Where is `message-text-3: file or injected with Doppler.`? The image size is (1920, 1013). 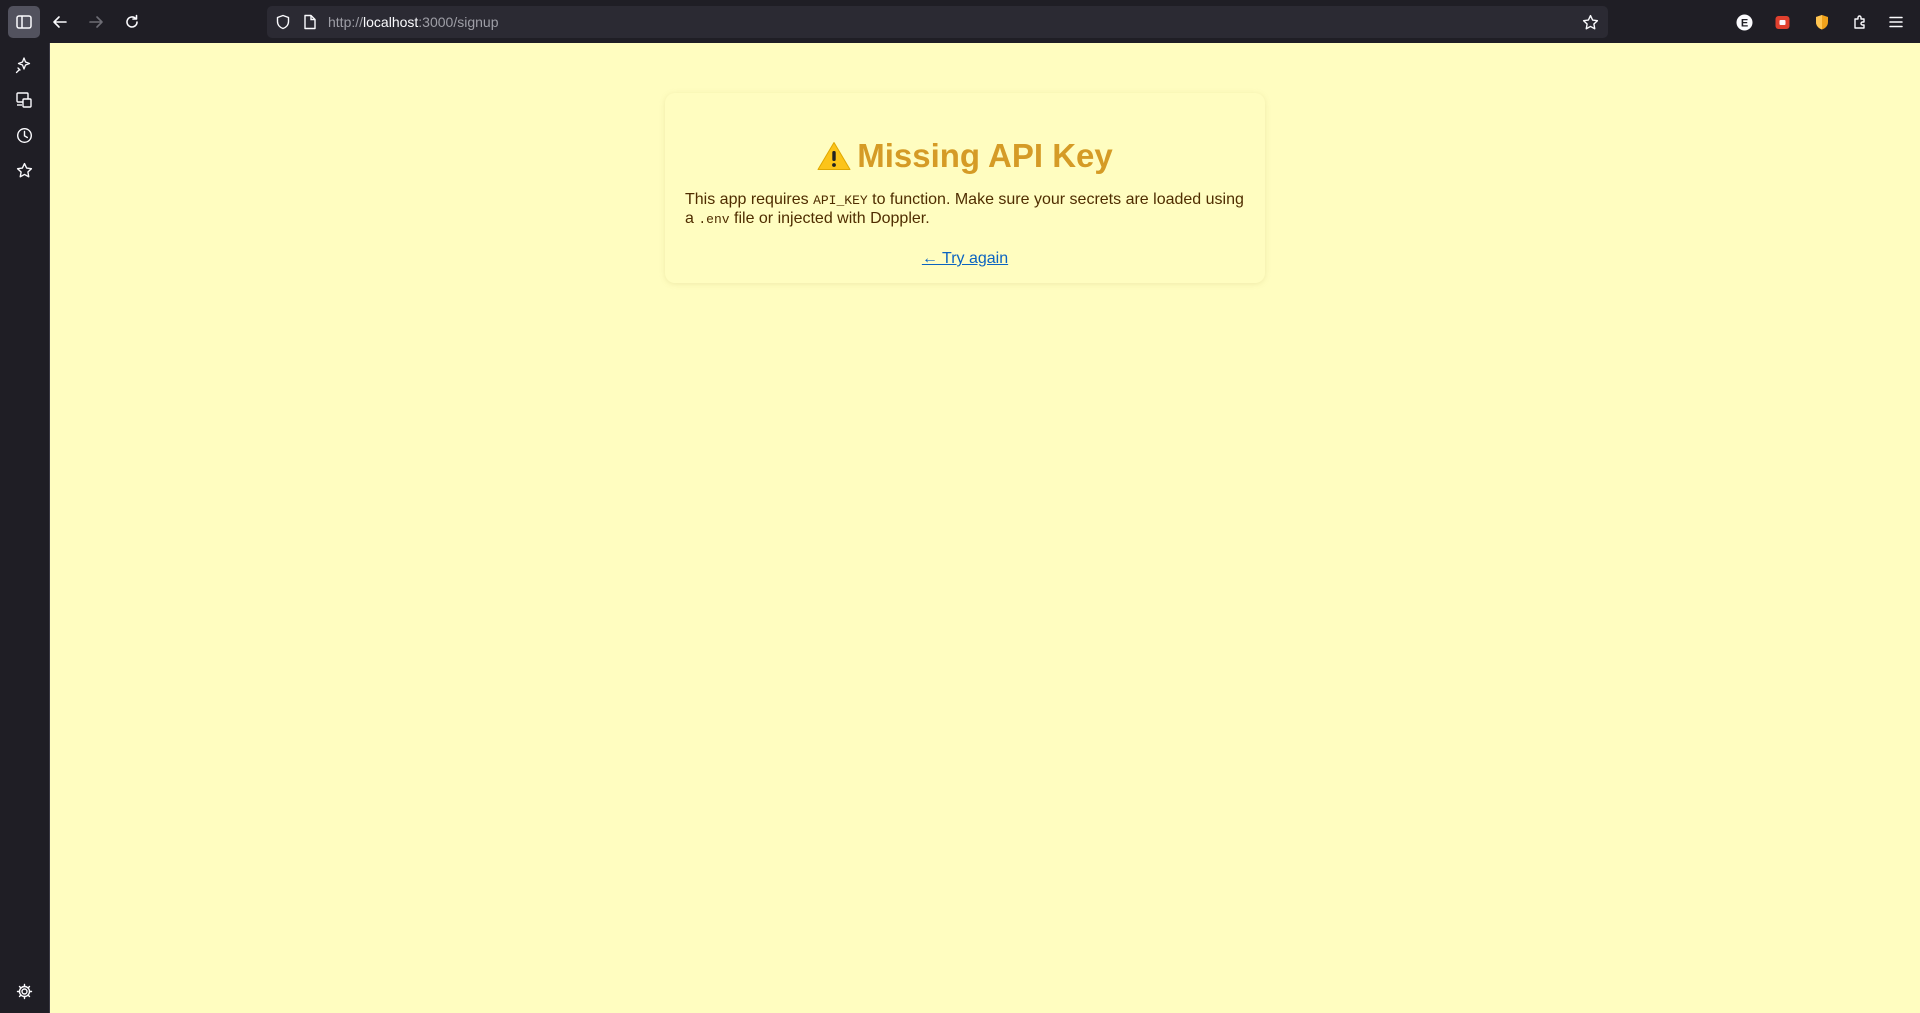 message-text-3: file or injected with Doppler. is located at coordinates (829, 218).